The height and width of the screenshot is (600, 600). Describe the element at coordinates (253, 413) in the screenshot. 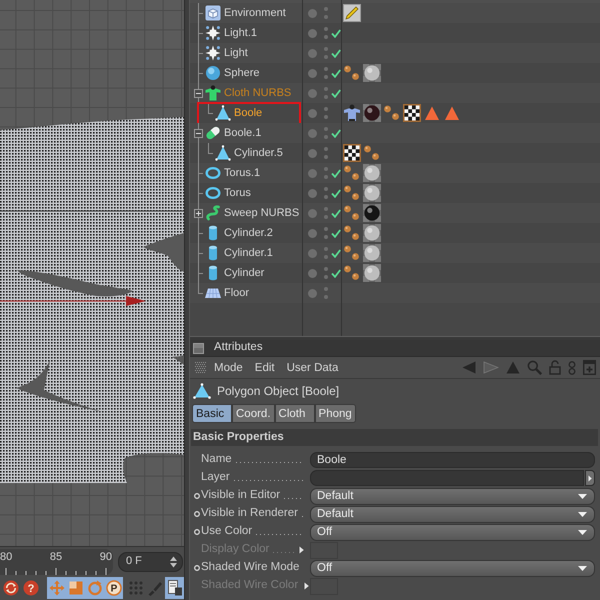

I see `tab: Coord.` at that location.